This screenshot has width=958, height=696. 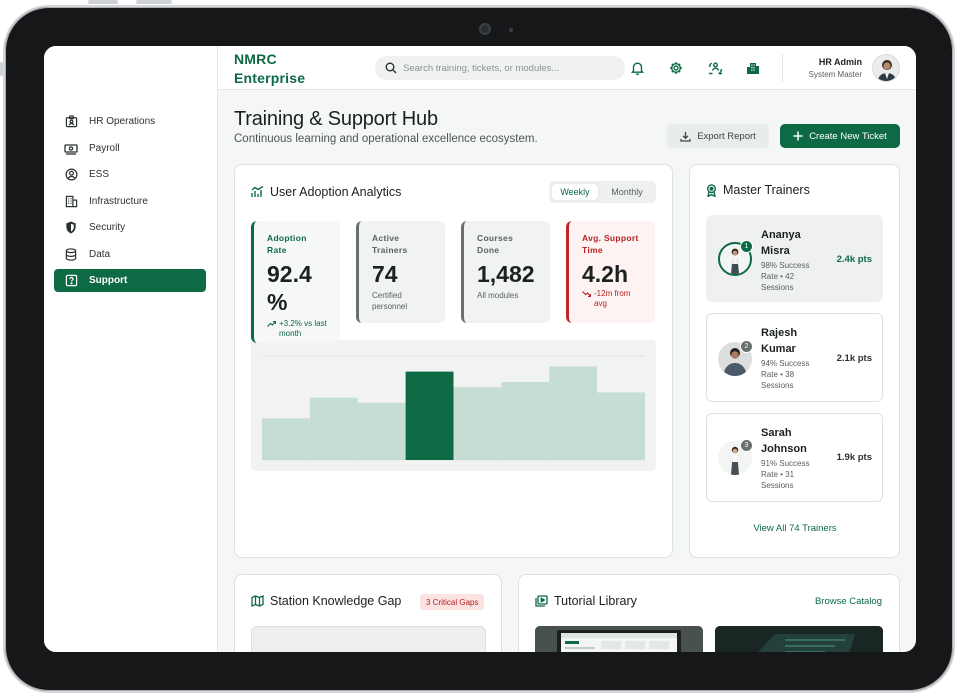 I want to click on stat-label: Adoption Rate, so click(x=303, y=244).